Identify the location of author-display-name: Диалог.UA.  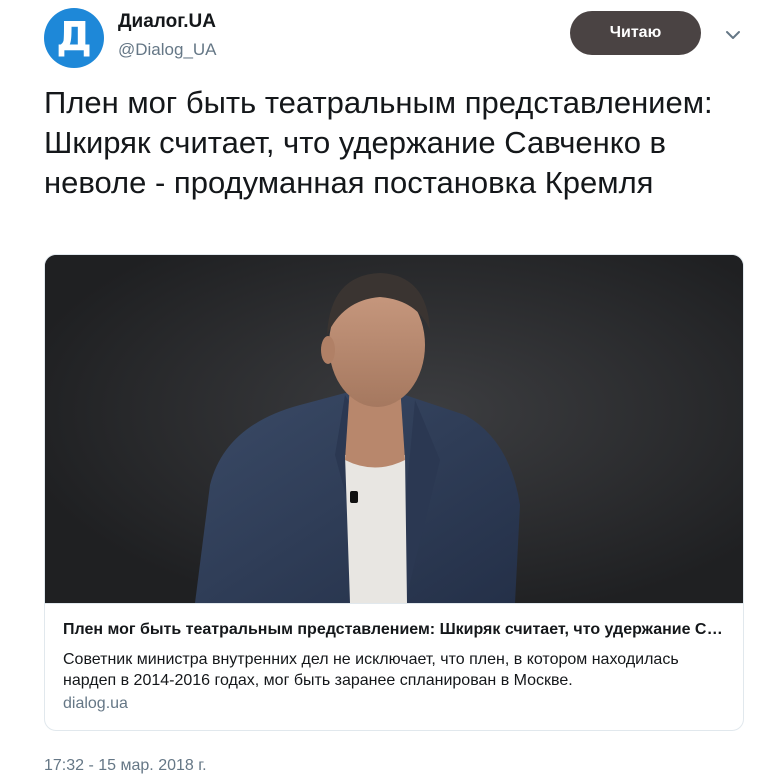
(167, 22).